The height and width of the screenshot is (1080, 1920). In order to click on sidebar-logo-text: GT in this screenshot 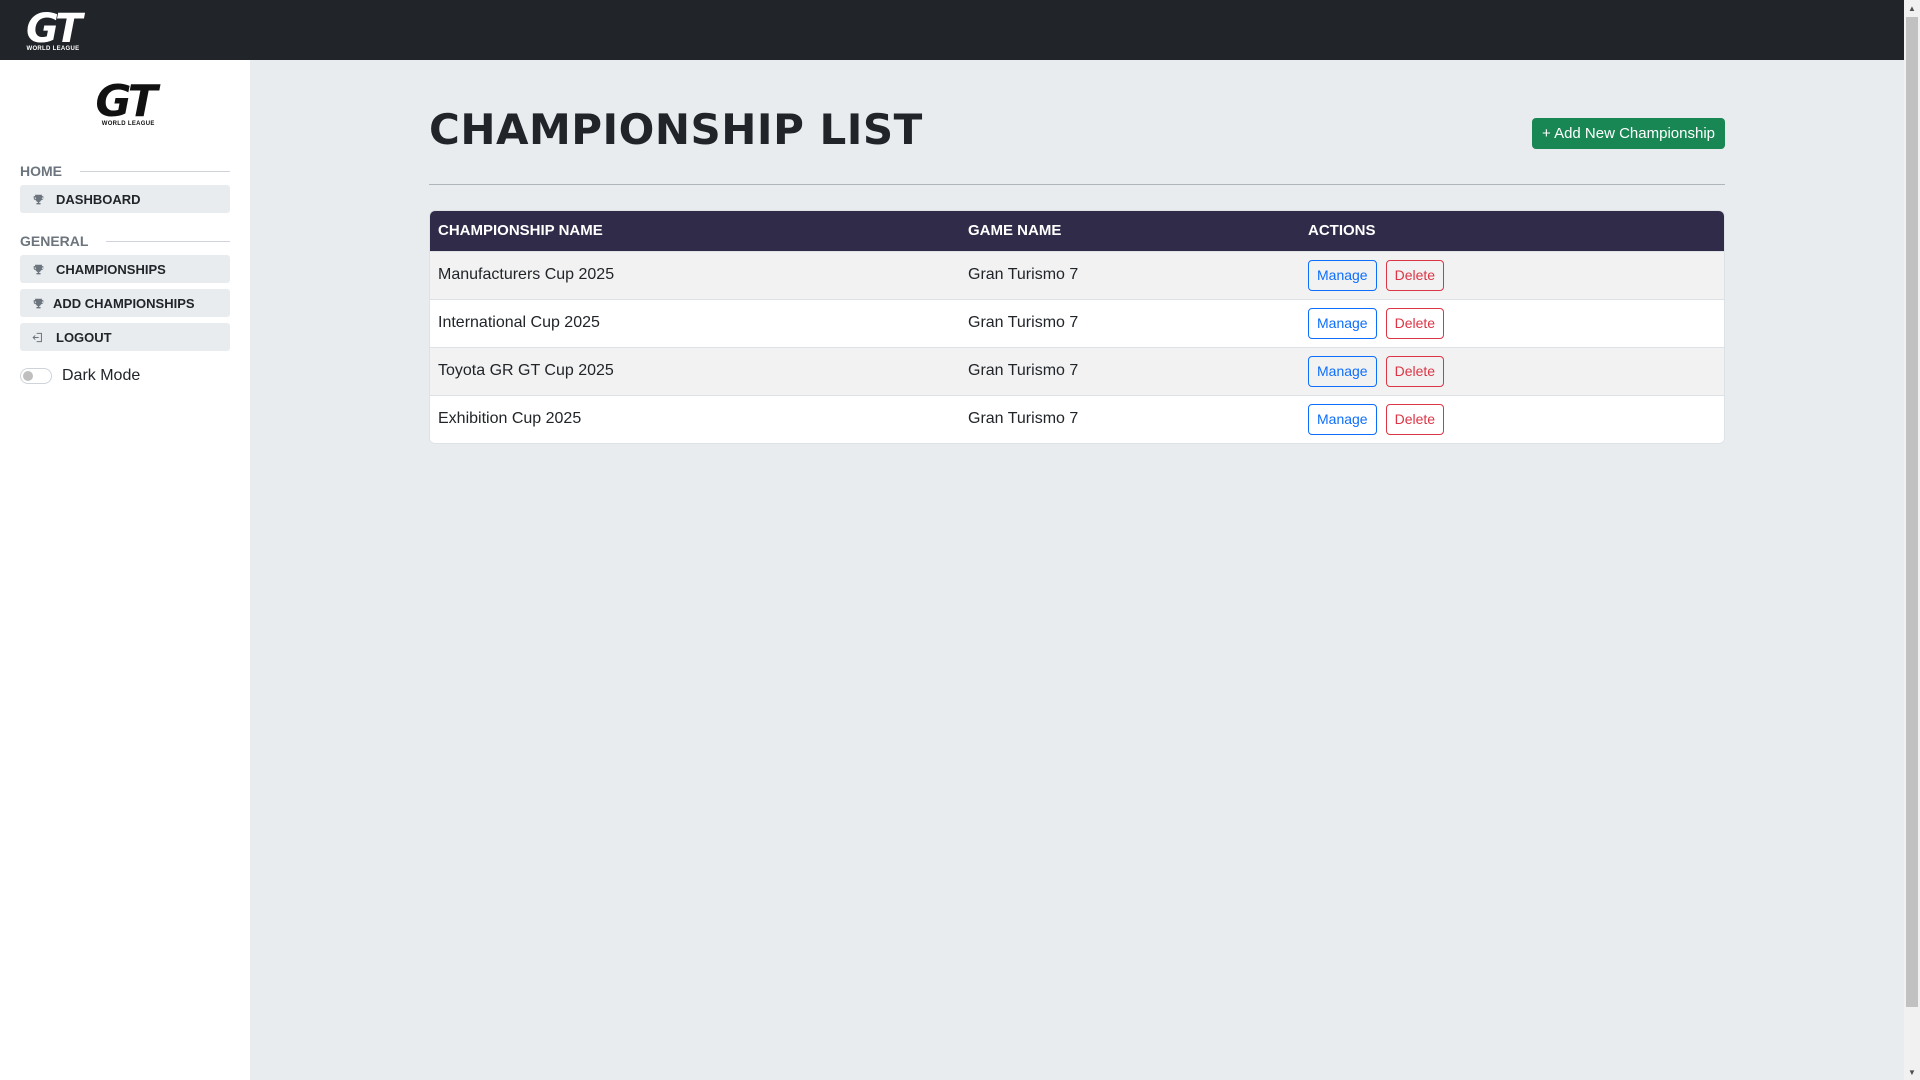, I will do `click(126, 101)`.